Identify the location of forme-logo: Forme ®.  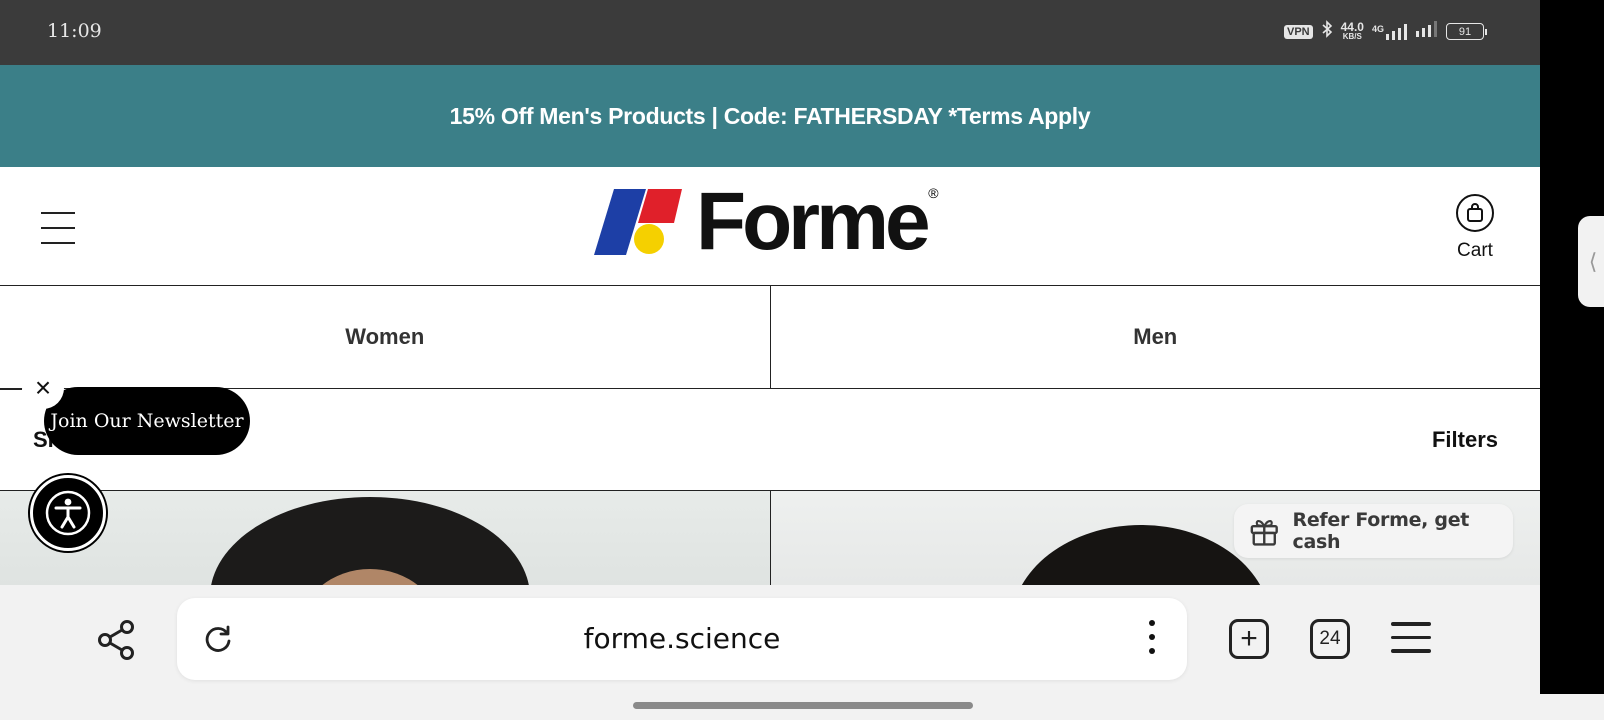
(766, 221).